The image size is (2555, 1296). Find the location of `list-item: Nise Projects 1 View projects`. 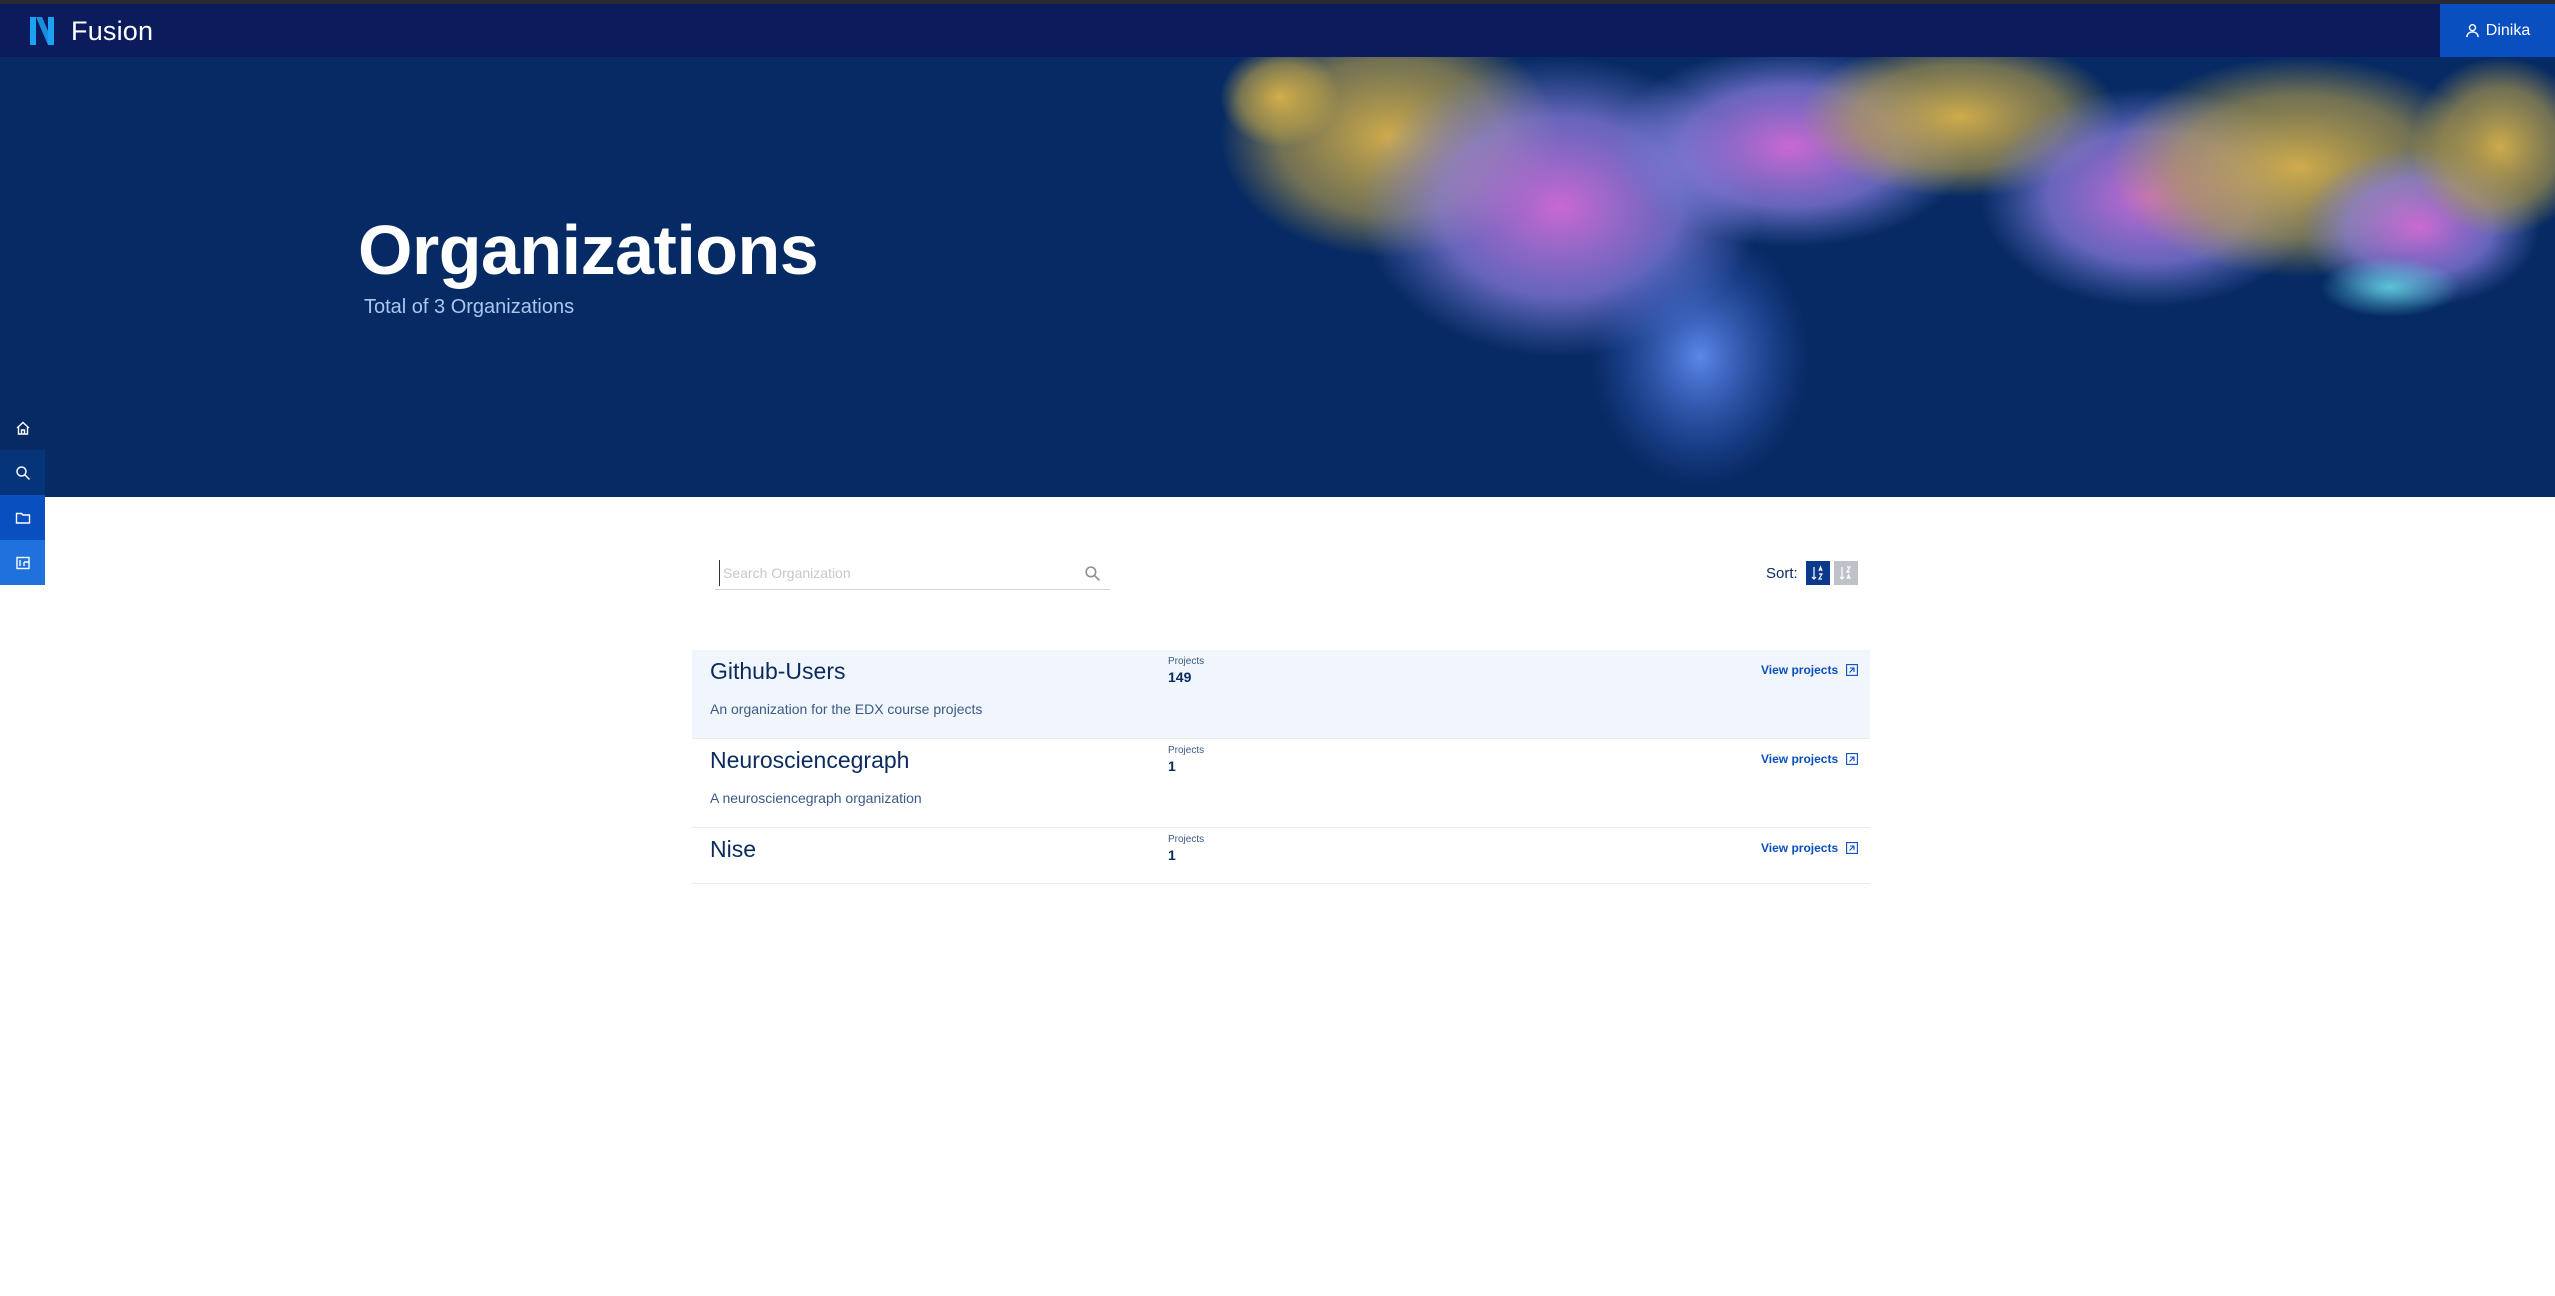

list-item: Nise Projects 1 View projects is located at coordinates (1281, 856).